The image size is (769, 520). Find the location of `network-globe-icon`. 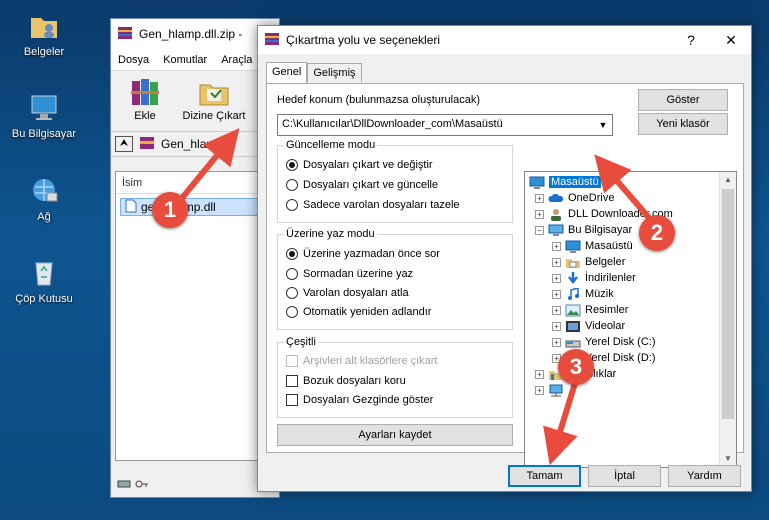

network-globe-icon is located at coordinates (44, 191).